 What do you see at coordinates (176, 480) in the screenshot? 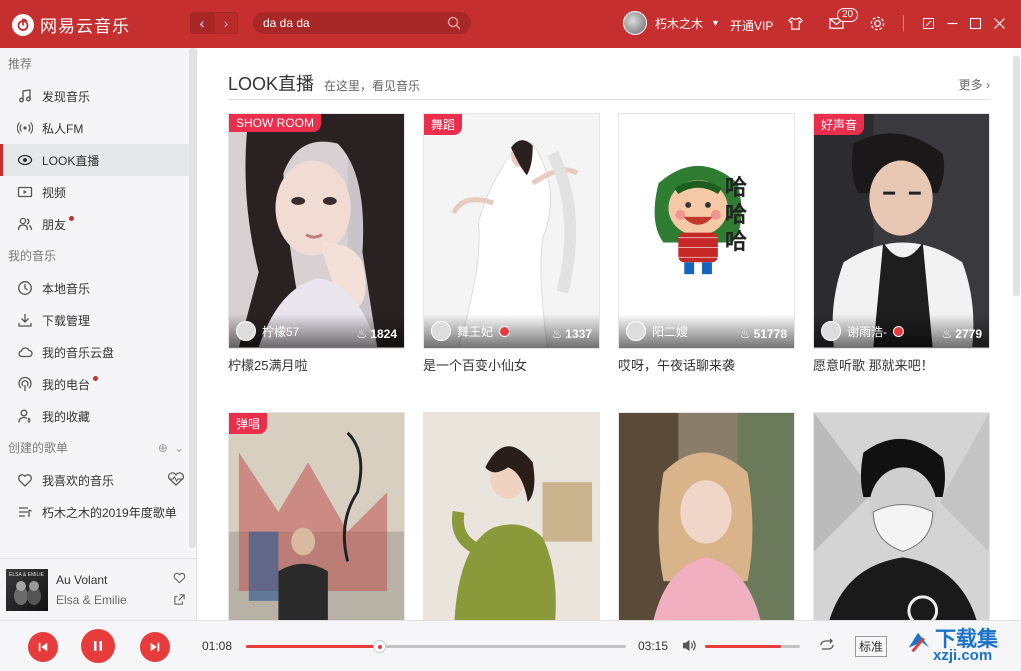
I see `heartbeat-mode-icon` at bounding box center [176, 480].